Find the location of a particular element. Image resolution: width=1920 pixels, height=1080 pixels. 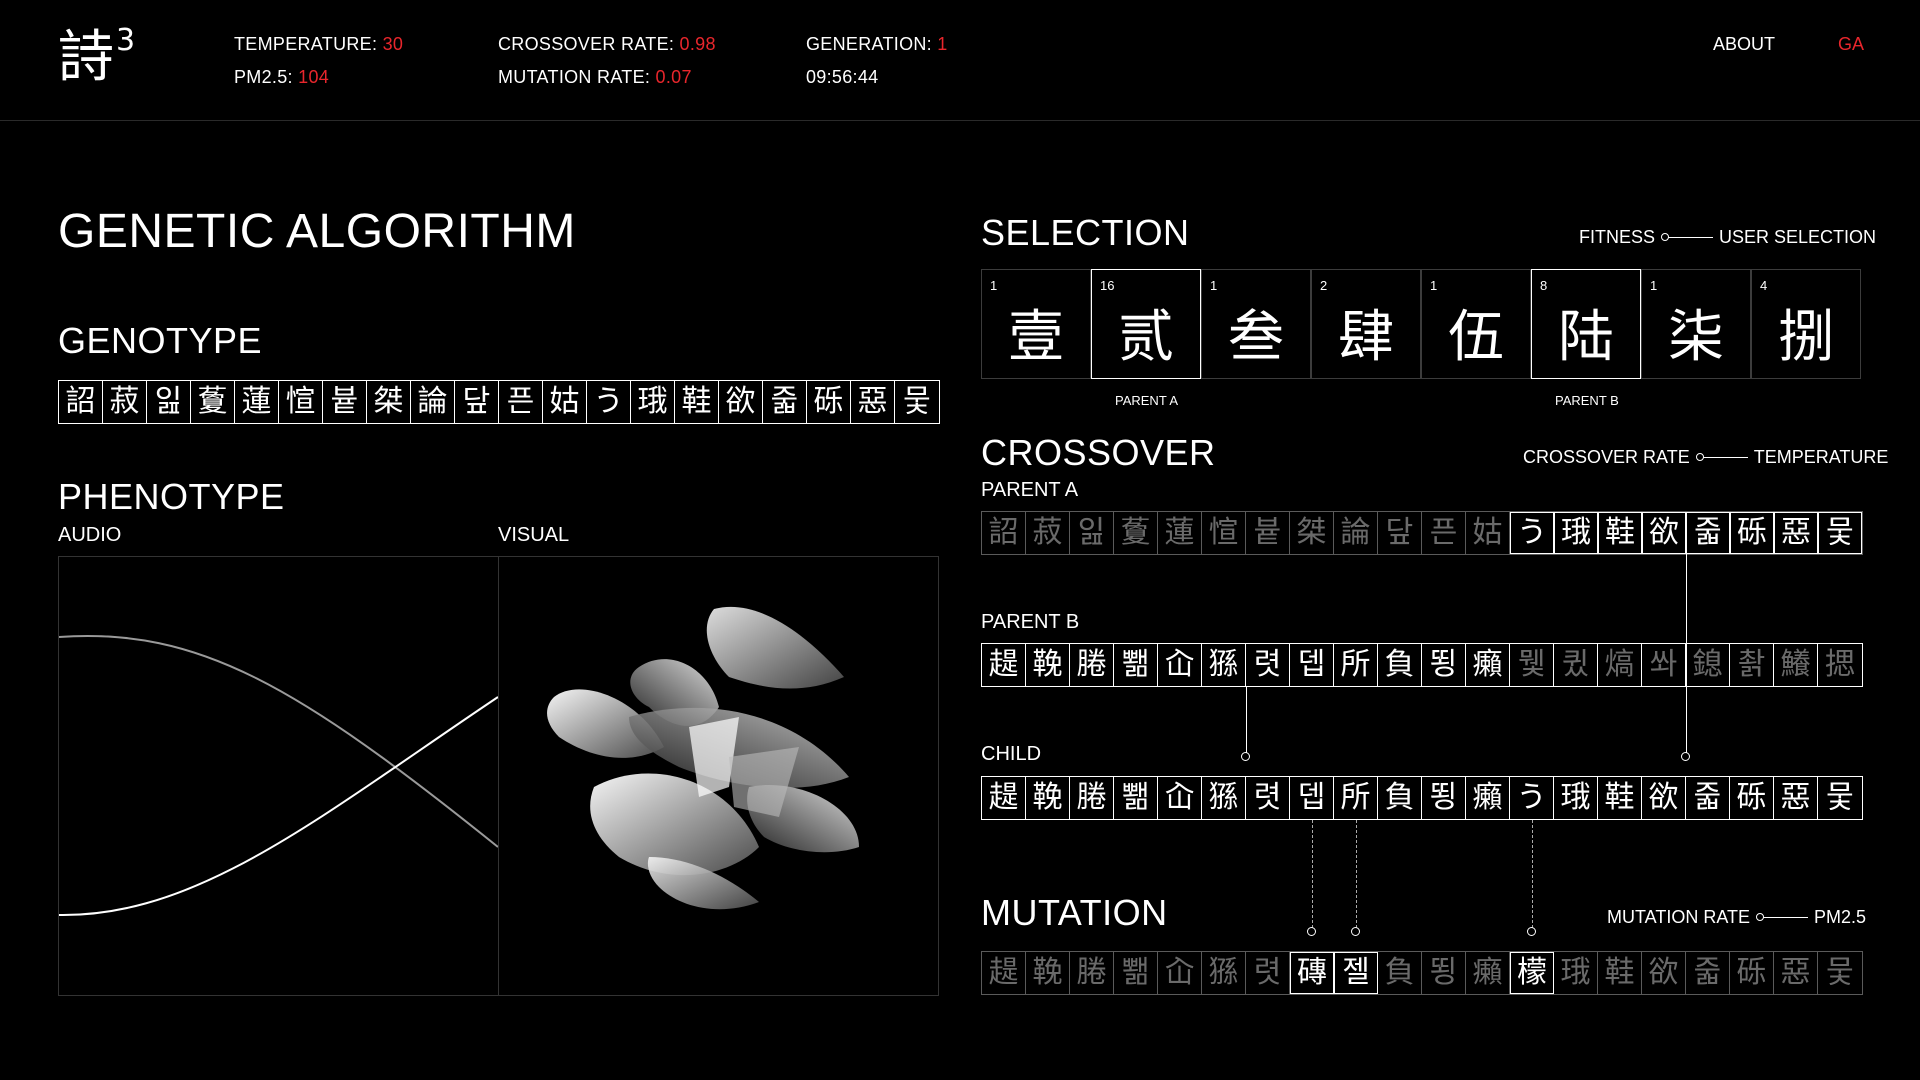

selection-card-5: 8陆 is located at coordinates (1586, 324).